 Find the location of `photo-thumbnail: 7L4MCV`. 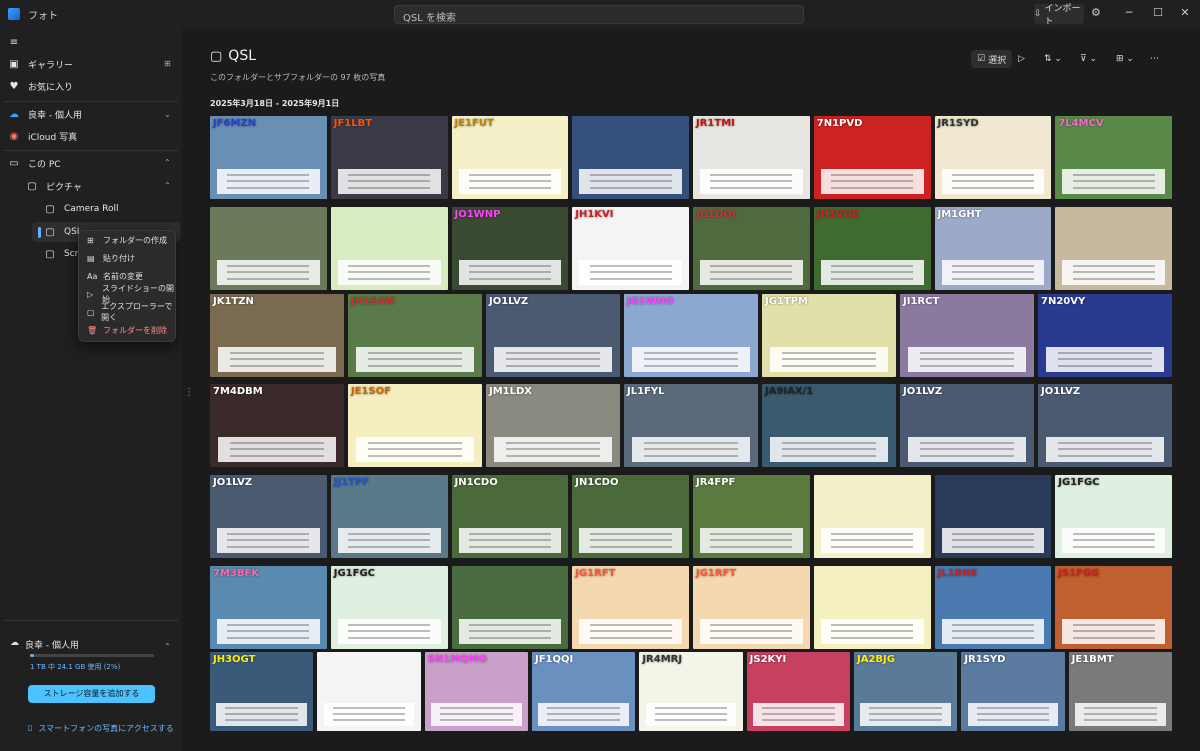

photo-thumbnail: 7L4MCV is located at coordinates (1113, 157).